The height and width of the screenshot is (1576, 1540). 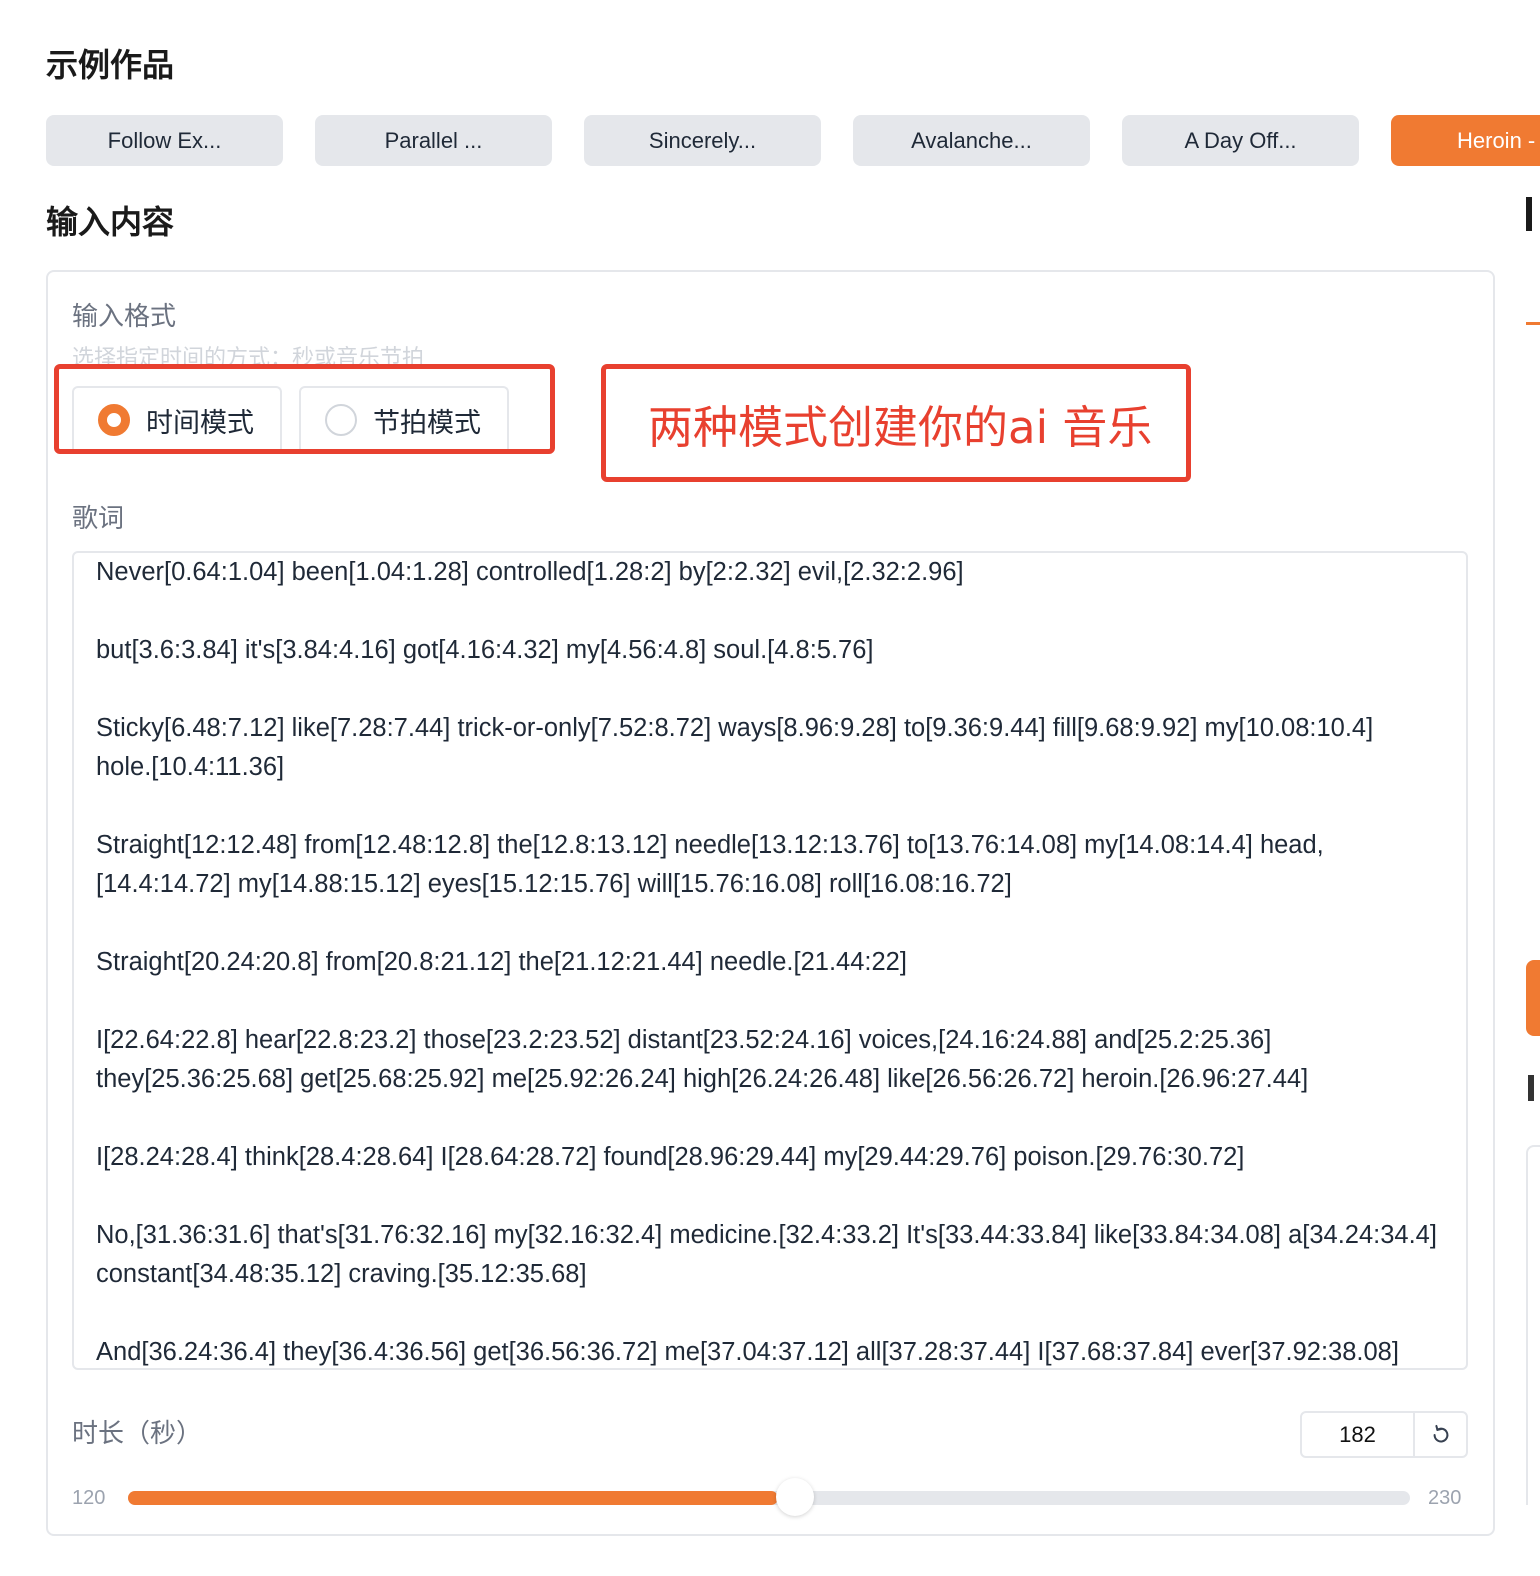 I want to click on slider-max-label: 230, so click(x=1445, y=1498).